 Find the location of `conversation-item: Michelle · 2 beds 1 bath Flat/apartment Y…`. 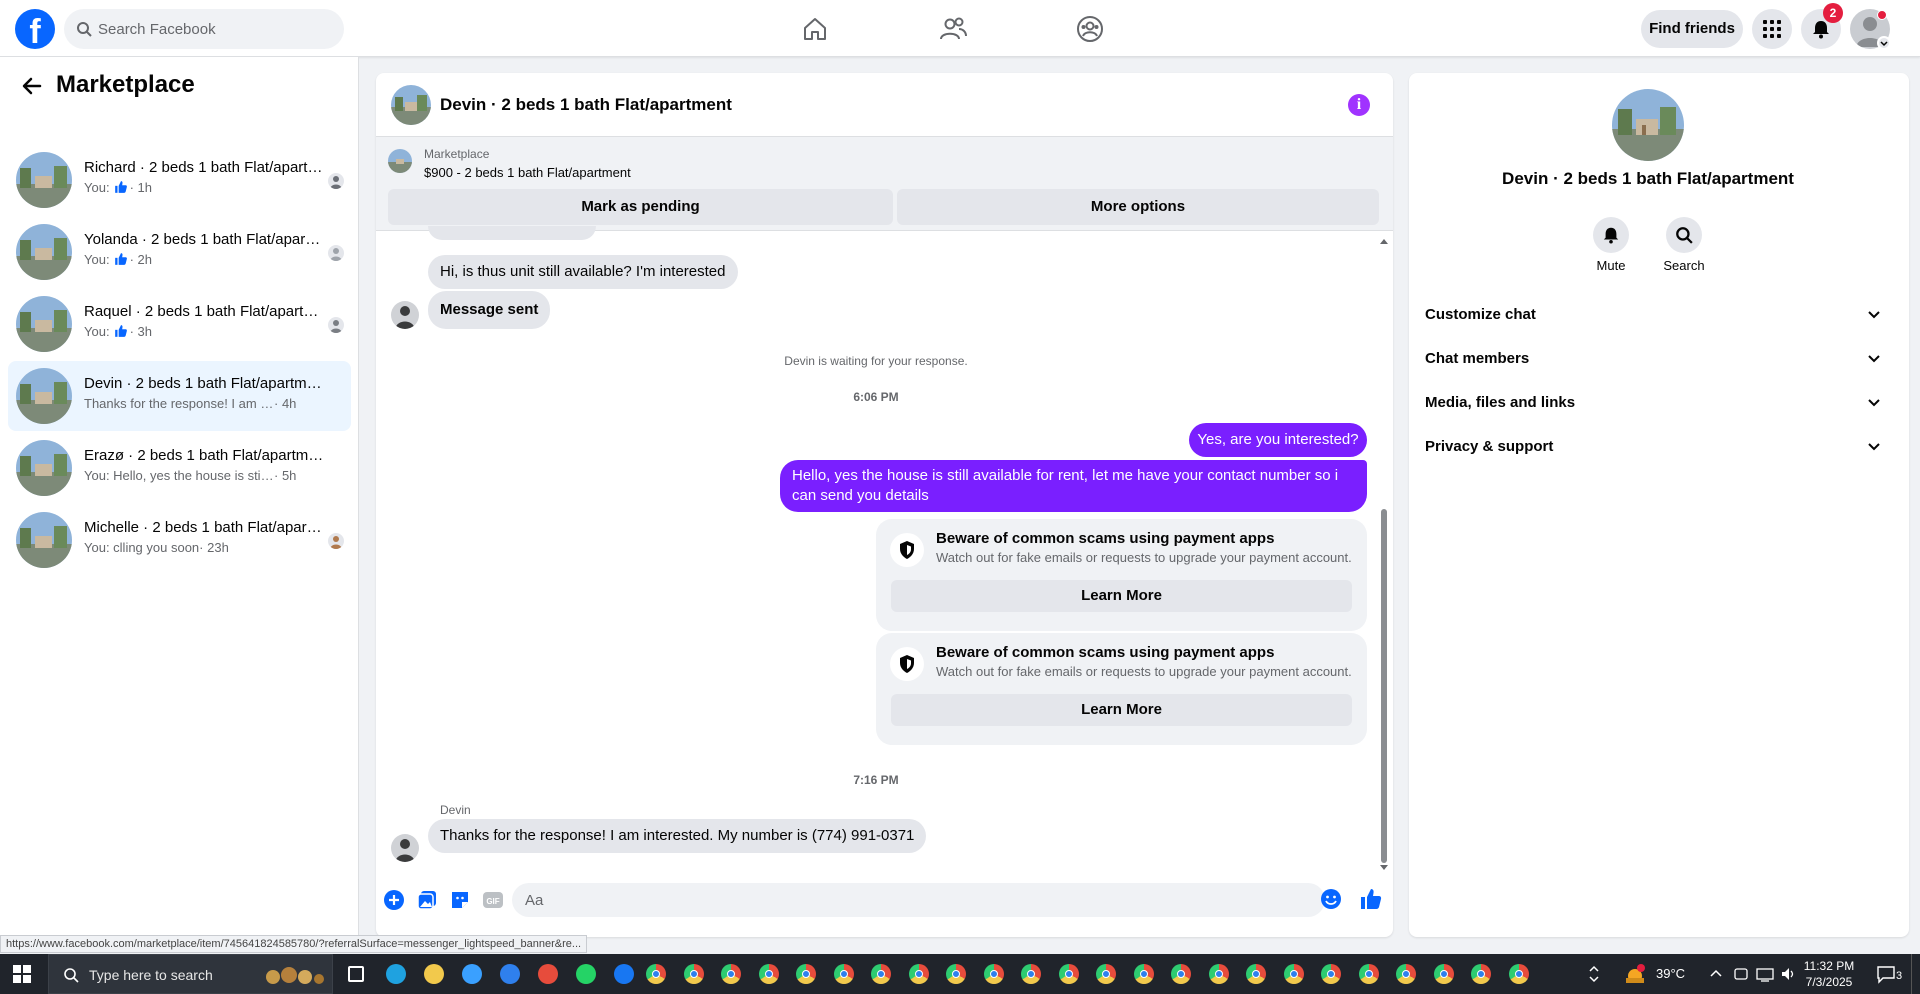

conversation-item: Michelle · 2 beds 1 bath Flat/apartment Y… is located at coordinates (179, 540).